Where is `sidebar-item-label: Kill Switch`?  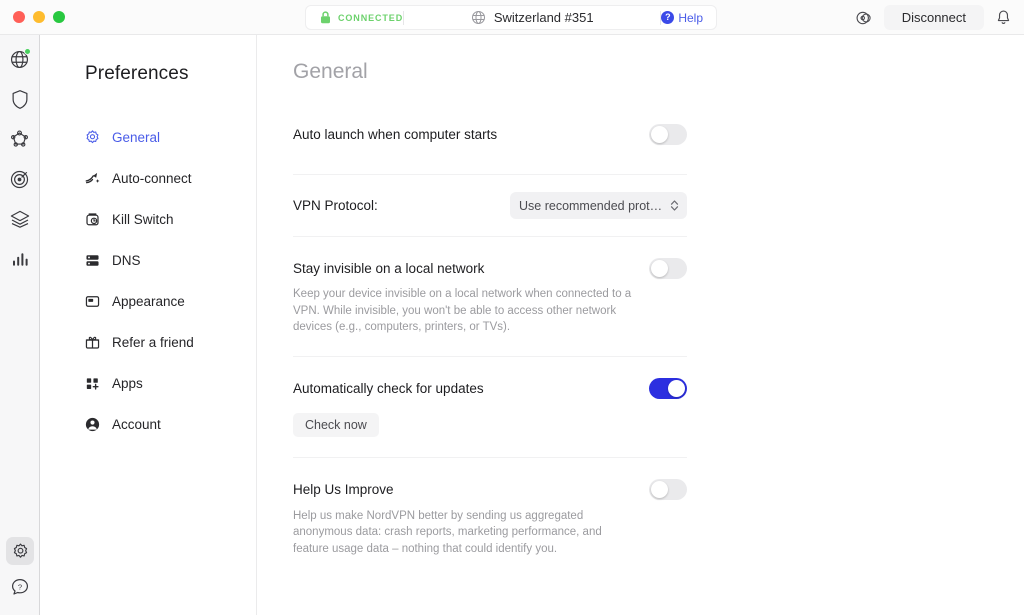 sidebar-item-label: Kill Switch is located at coordinates (143, 219).